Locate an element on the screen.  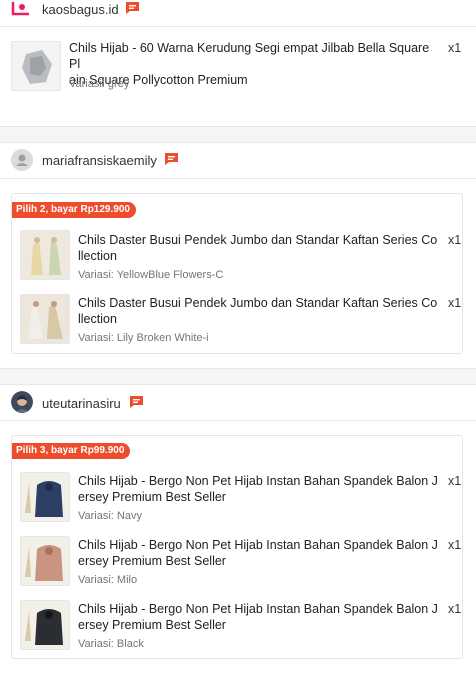
variant-label: Variasi: YellowBlue Flowers-C is located at coordinates (151, 275).